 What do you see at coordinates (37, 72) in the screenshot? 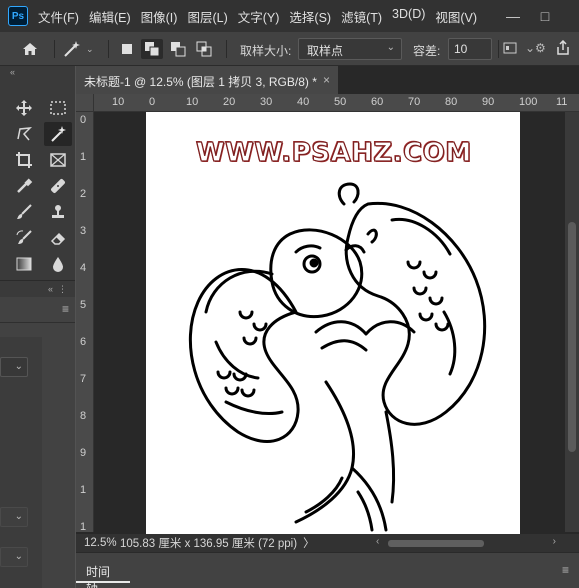
I see `collapse-icon: «` at bounding box center [37, 72].